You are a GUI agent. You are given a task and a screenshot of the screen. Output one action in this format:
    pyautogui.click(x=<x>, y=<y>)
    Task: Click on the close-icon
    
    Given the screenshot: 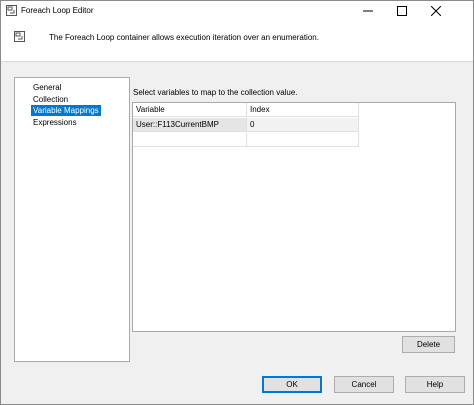 What is the action you would take?
    pyautogui.click(x=436, y=11)
    